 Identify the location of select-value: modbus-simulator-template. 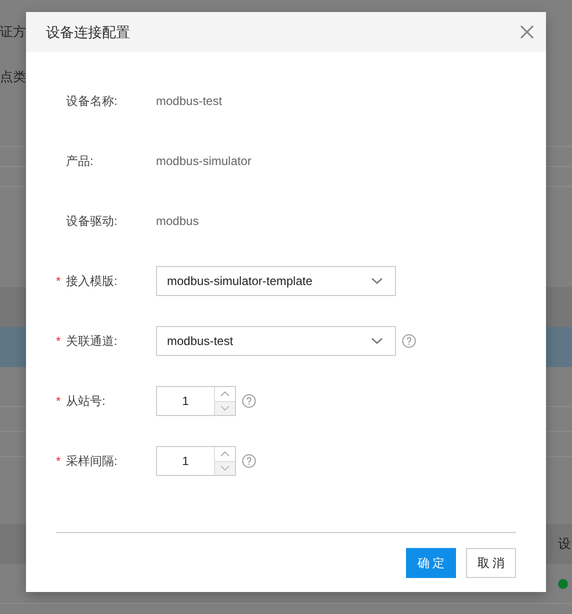
(239, 281).